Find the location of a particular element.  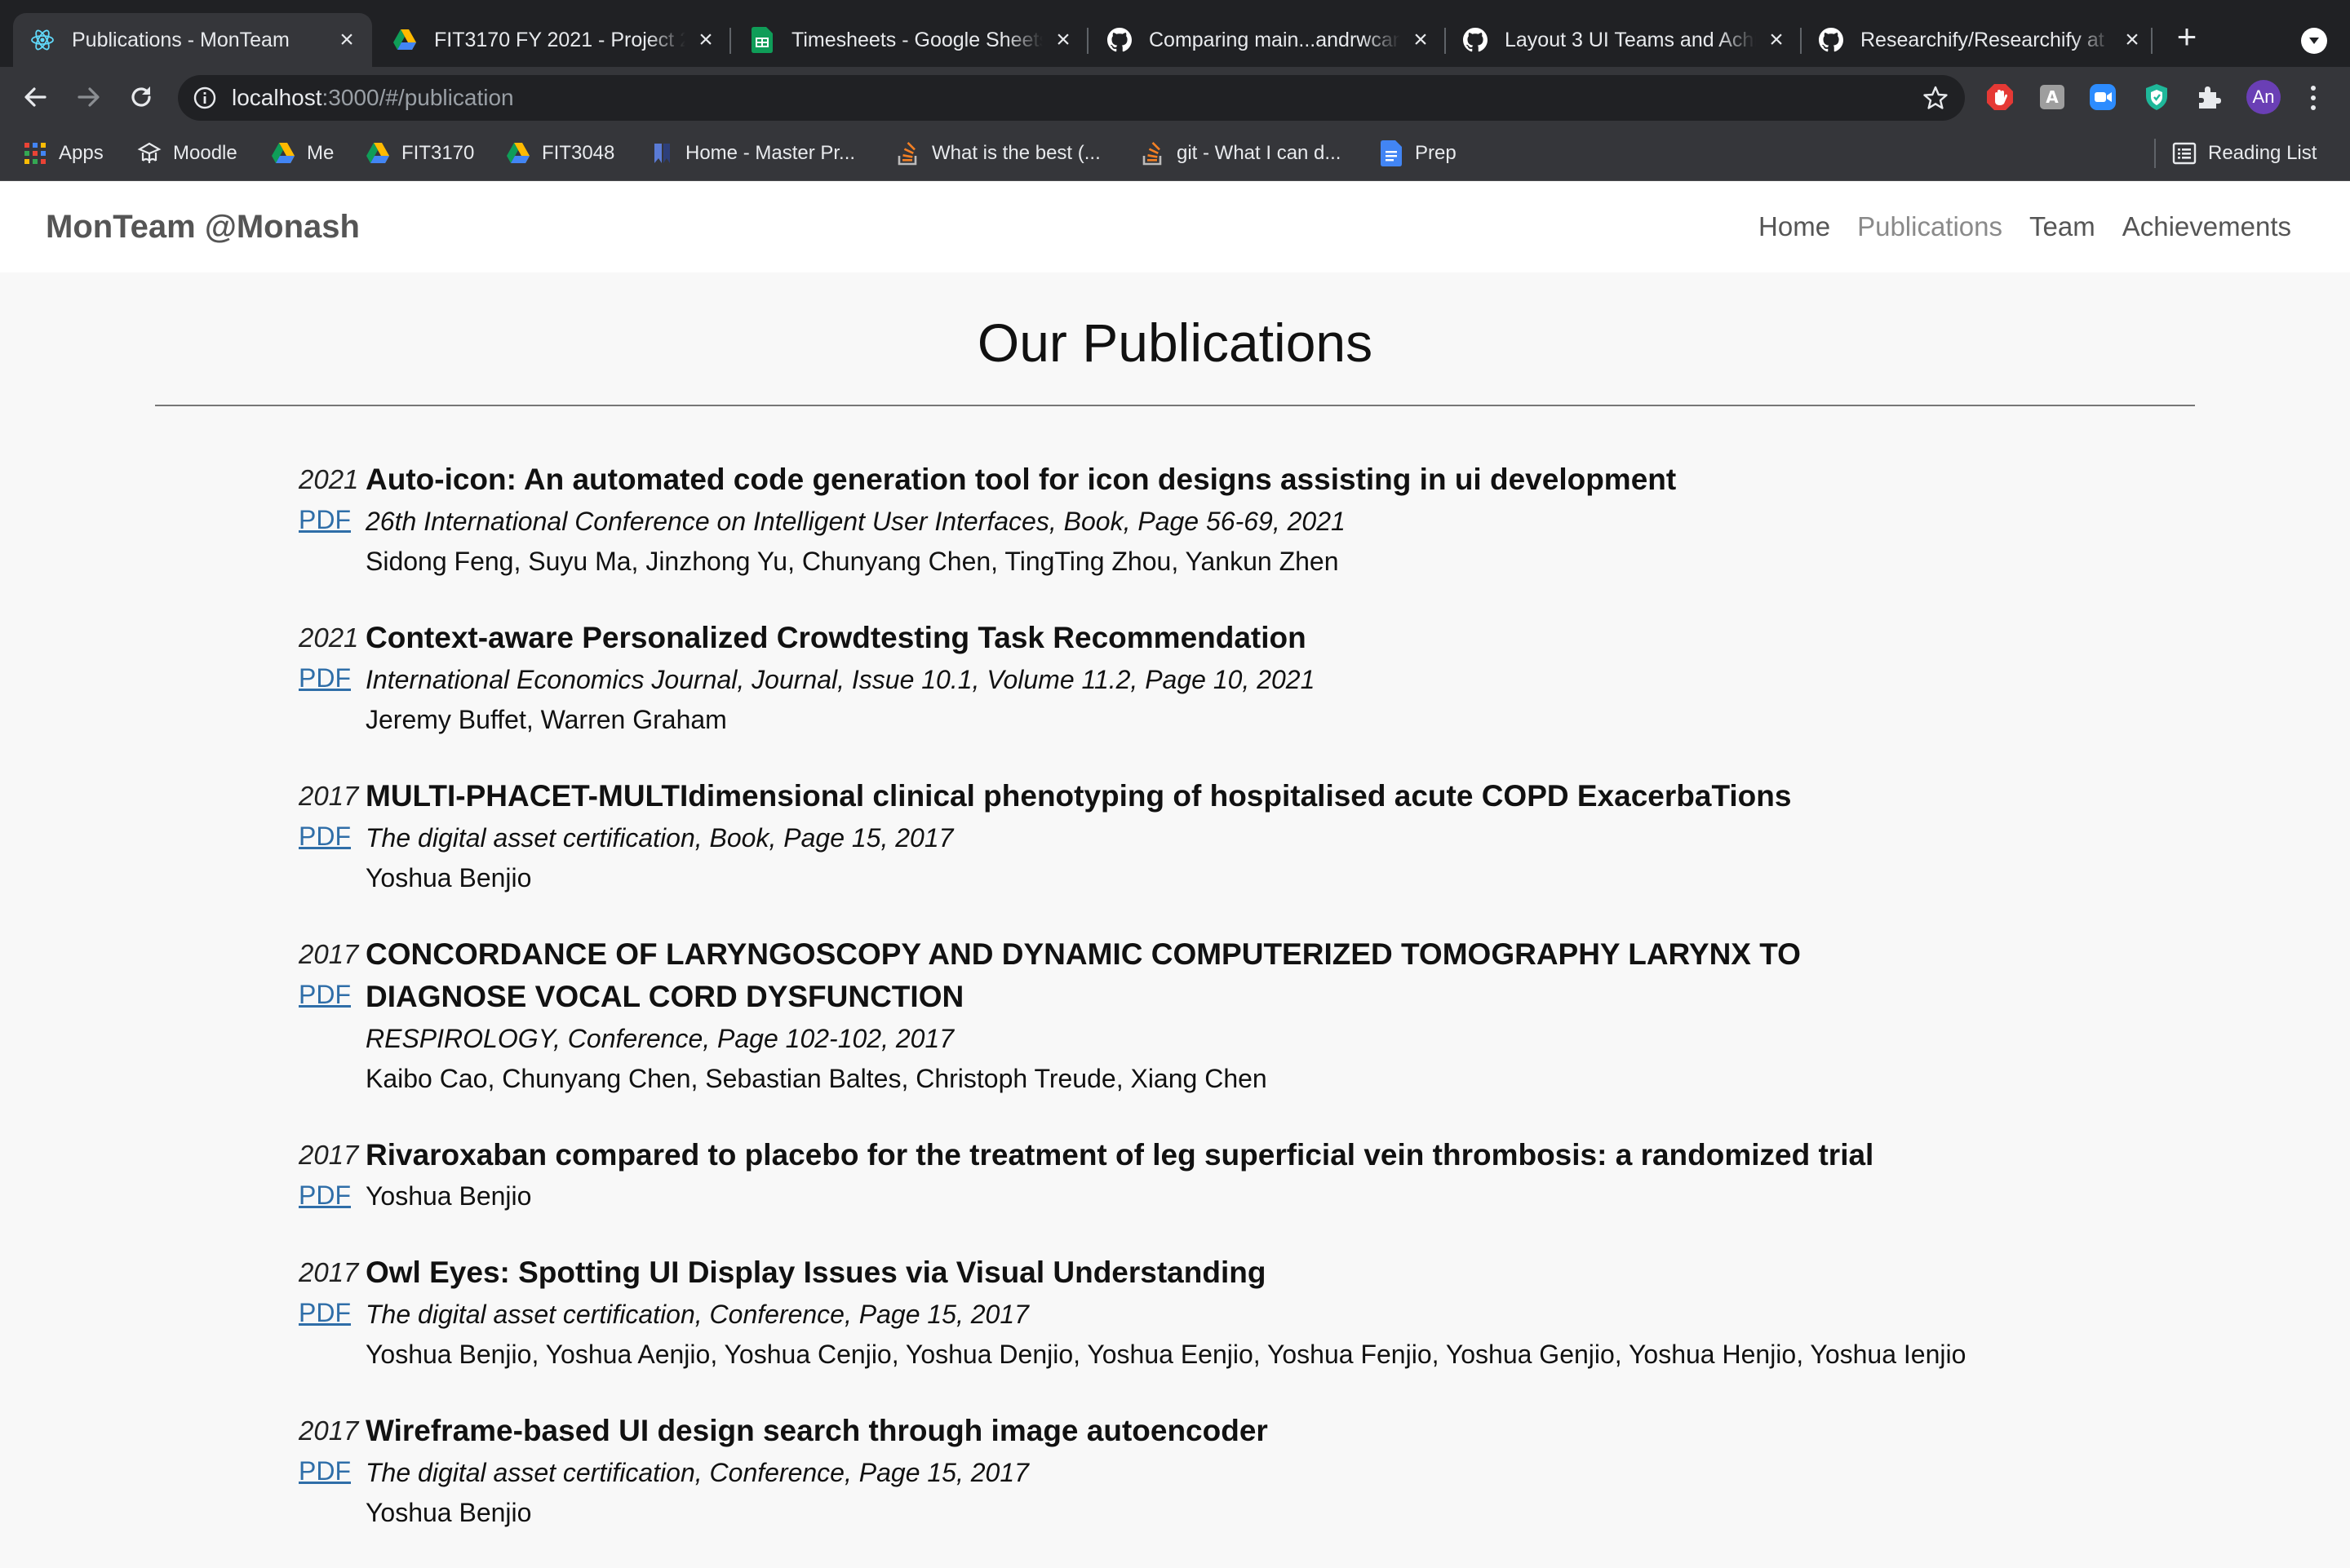

tab-title: Researchify/Researchify at is located at coordinates (1982, 39).